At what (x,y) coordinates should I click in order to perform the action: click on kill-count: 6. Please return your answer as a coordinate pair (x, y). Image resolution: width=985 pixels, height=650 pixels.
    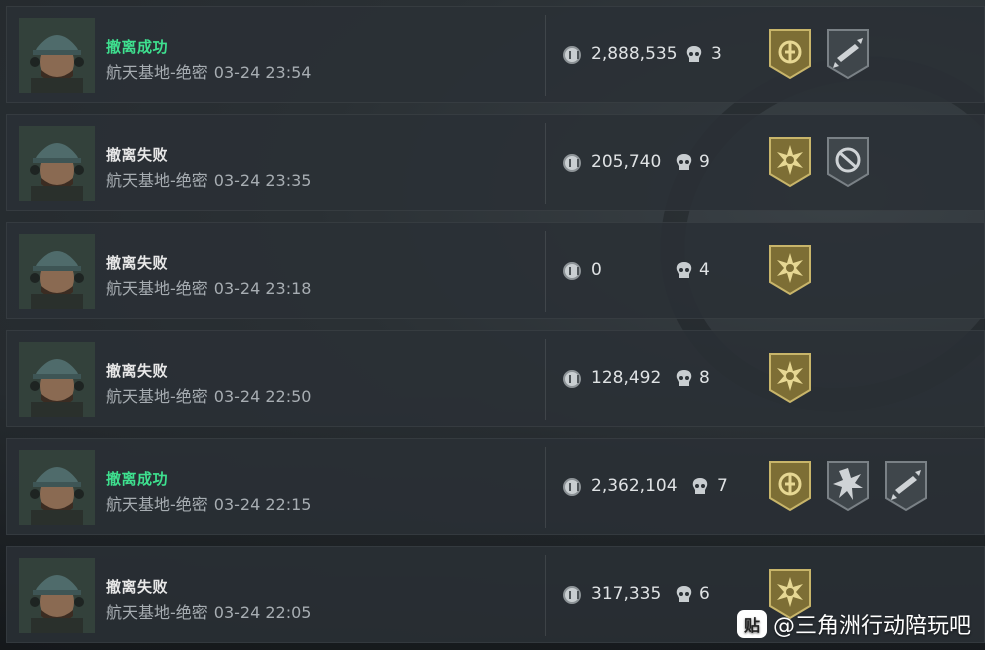
    Looking at the image, I should click on (704, 594).